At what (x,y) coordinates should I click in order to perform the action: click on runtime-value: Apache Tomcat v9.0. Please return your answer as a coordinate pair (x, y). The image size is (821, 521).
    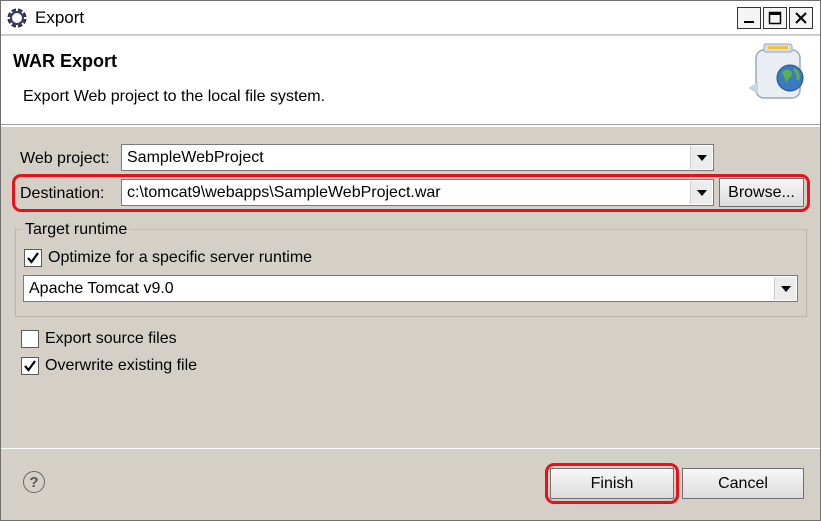
    Looking at the image, I should click on (101, 288).